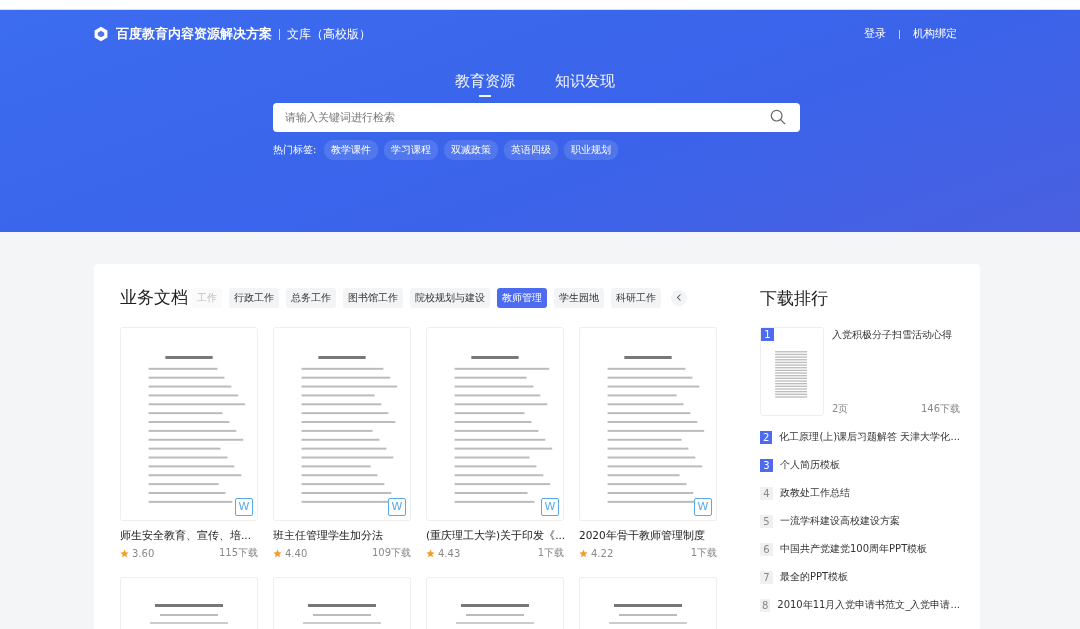  What do you see at coordinates (794, 298) in the screenshot?
I see `section-title: 下载排行` at bounding box center [794, 298].